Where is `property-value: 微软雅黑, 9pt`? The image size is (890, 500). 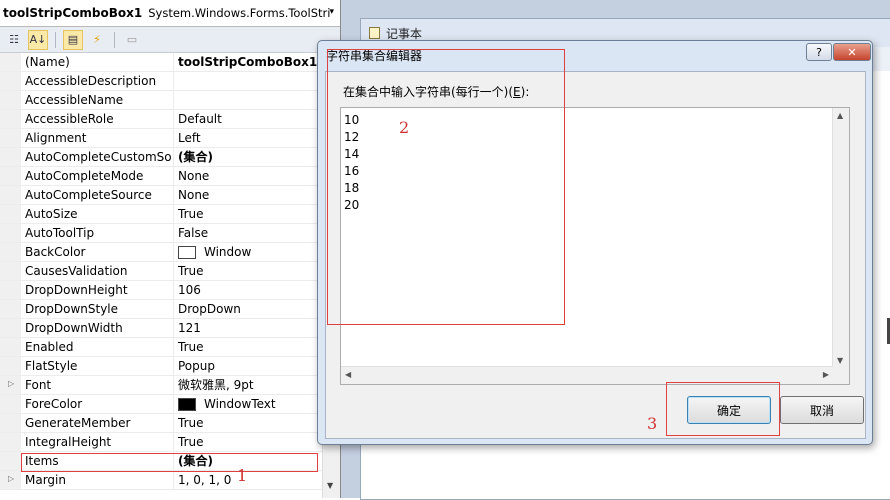 property-value: 微软雅黑, 9pt is located at coordinates (257, 385).